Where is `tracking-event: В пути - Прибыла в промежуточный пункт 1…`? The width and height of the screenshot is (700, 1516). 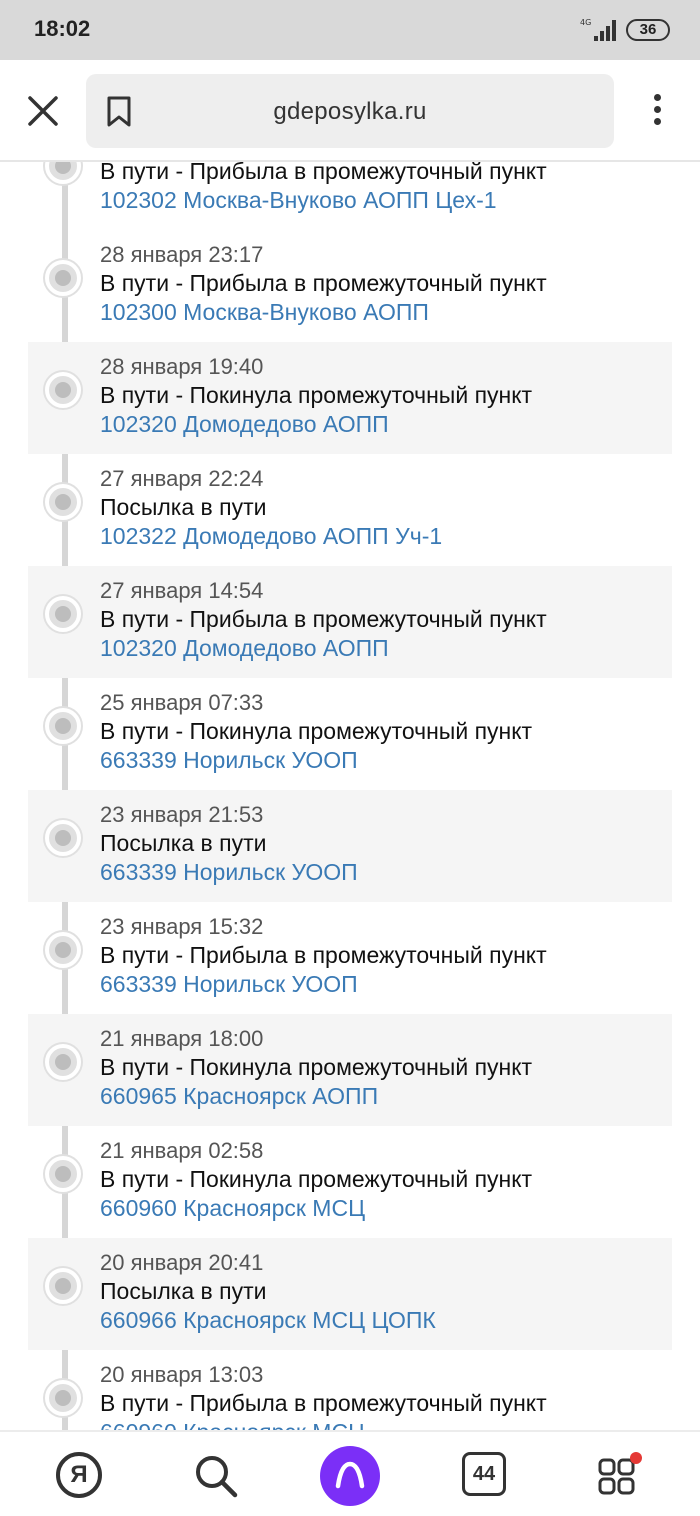 tracking-event: В пути - Прибыла в промежуточный пункт 1… is located at coordinates (350, 196).